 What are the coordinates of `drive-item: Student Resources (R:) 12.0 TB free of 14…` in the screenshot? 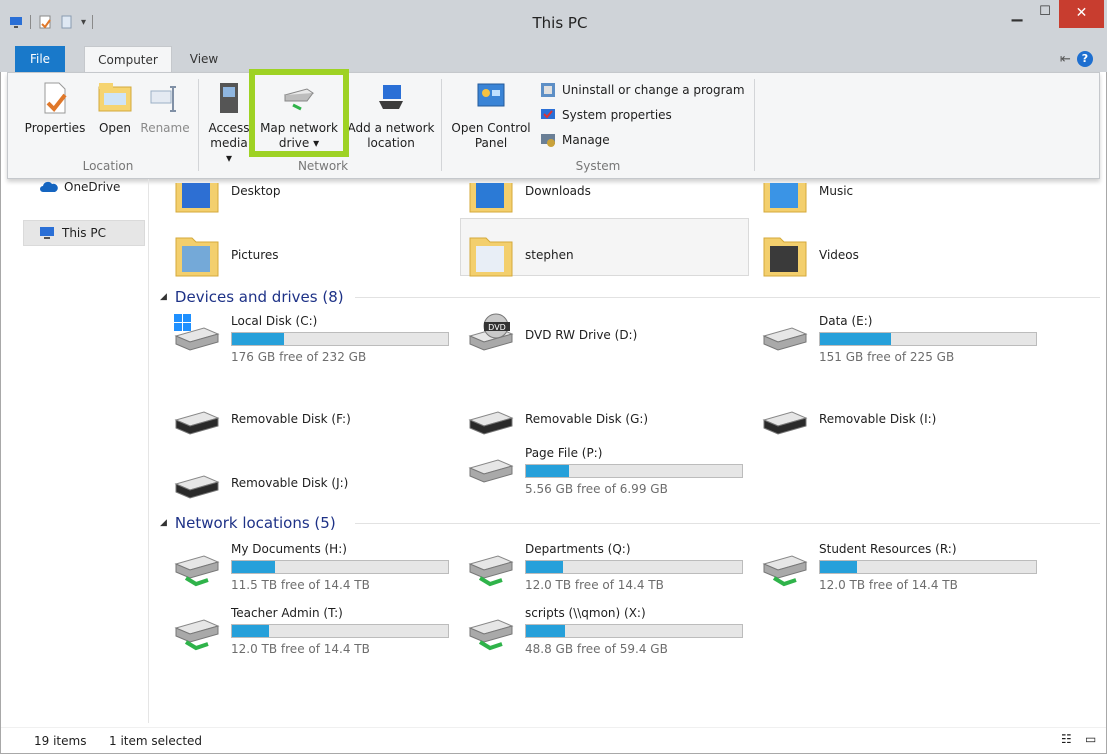 It's located at (902, 566).